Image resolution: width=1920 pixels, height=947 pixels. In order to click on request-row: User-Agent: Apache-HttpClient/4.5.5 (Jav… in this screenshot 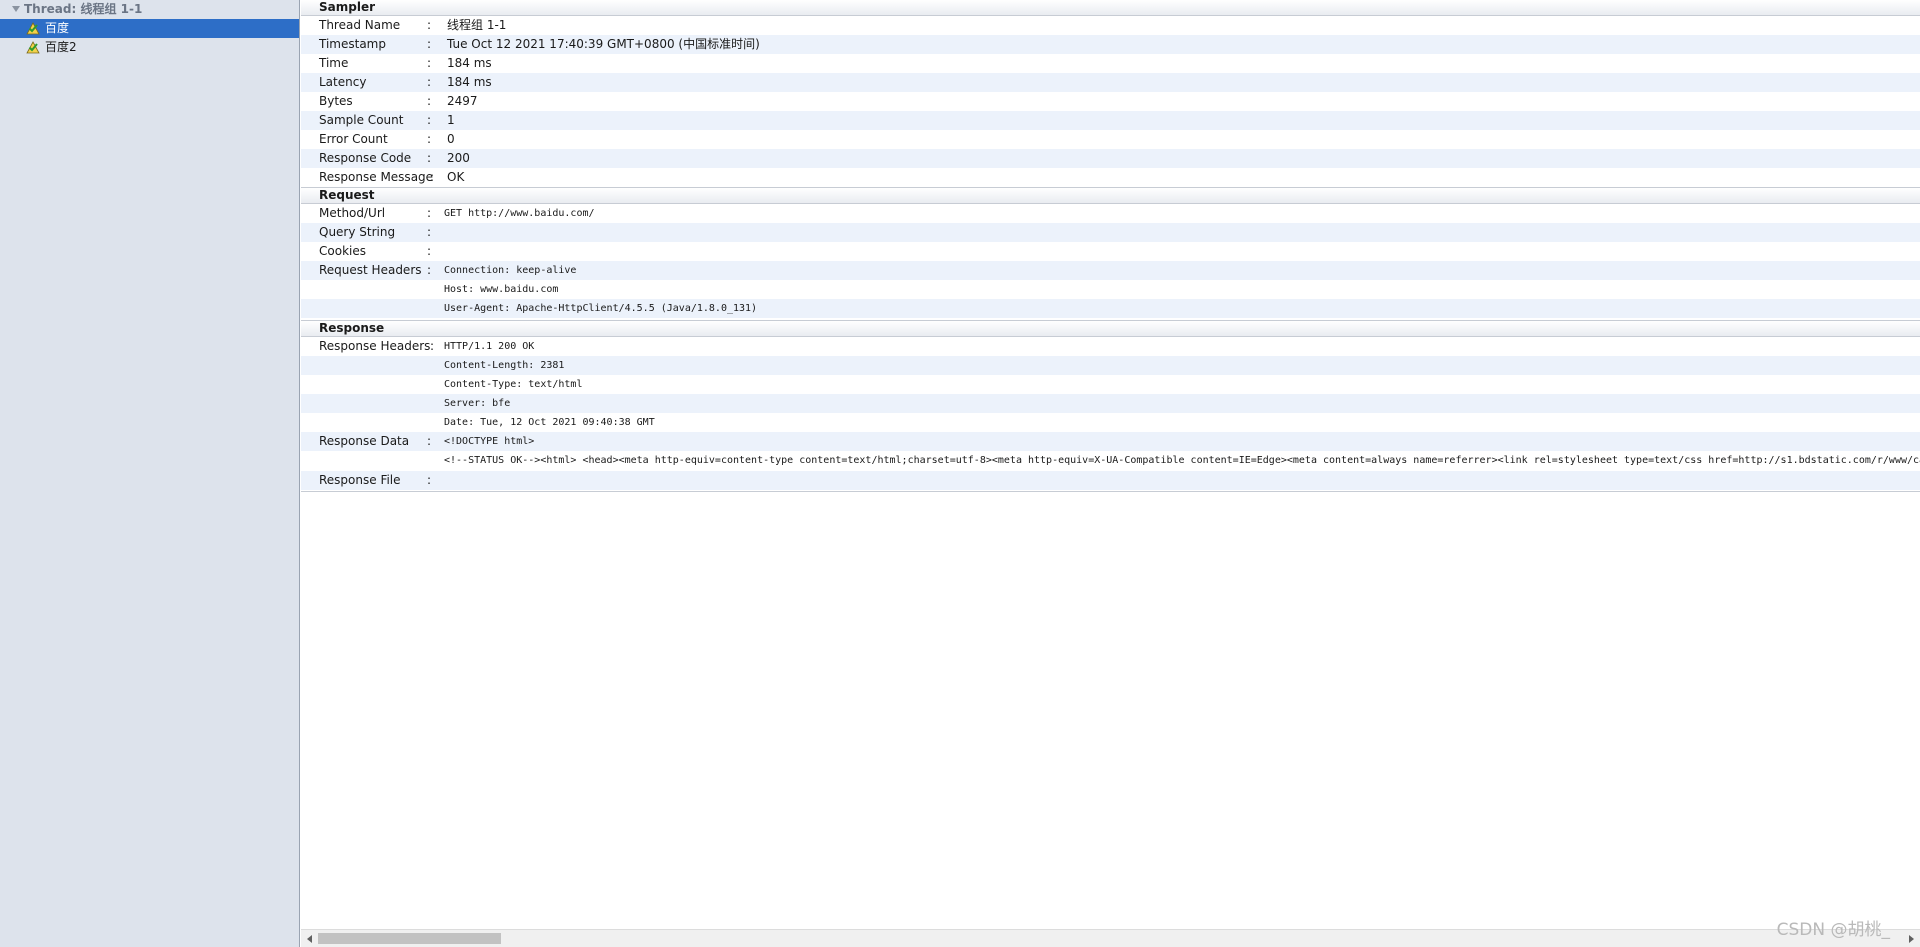, I will do `click(1110, 308)`.